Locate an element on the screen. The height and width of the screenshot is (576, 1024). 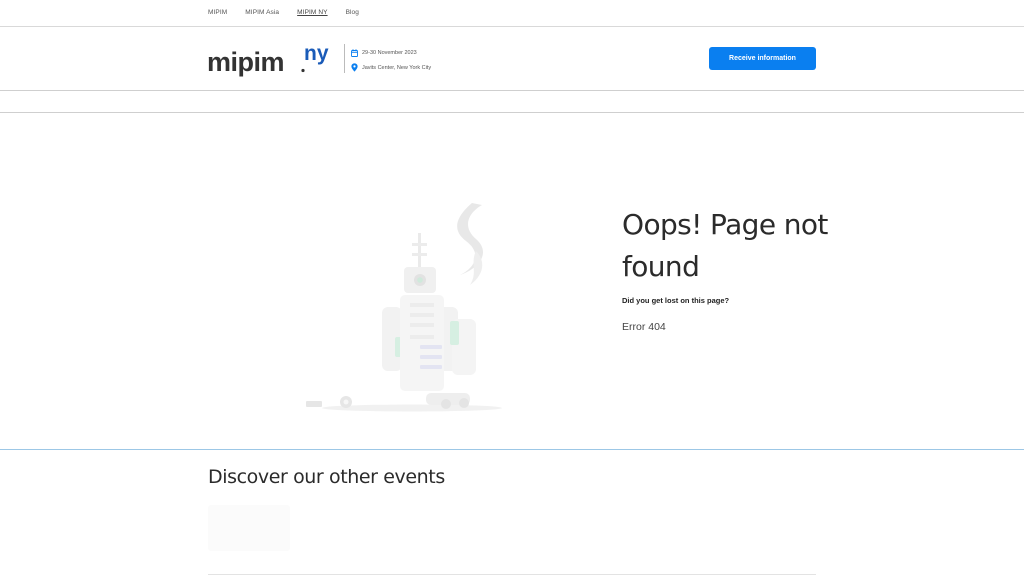
top-bar: MIPIM MIPIM Asia MIPIM NY Blog is located at coordinates (512, 13).